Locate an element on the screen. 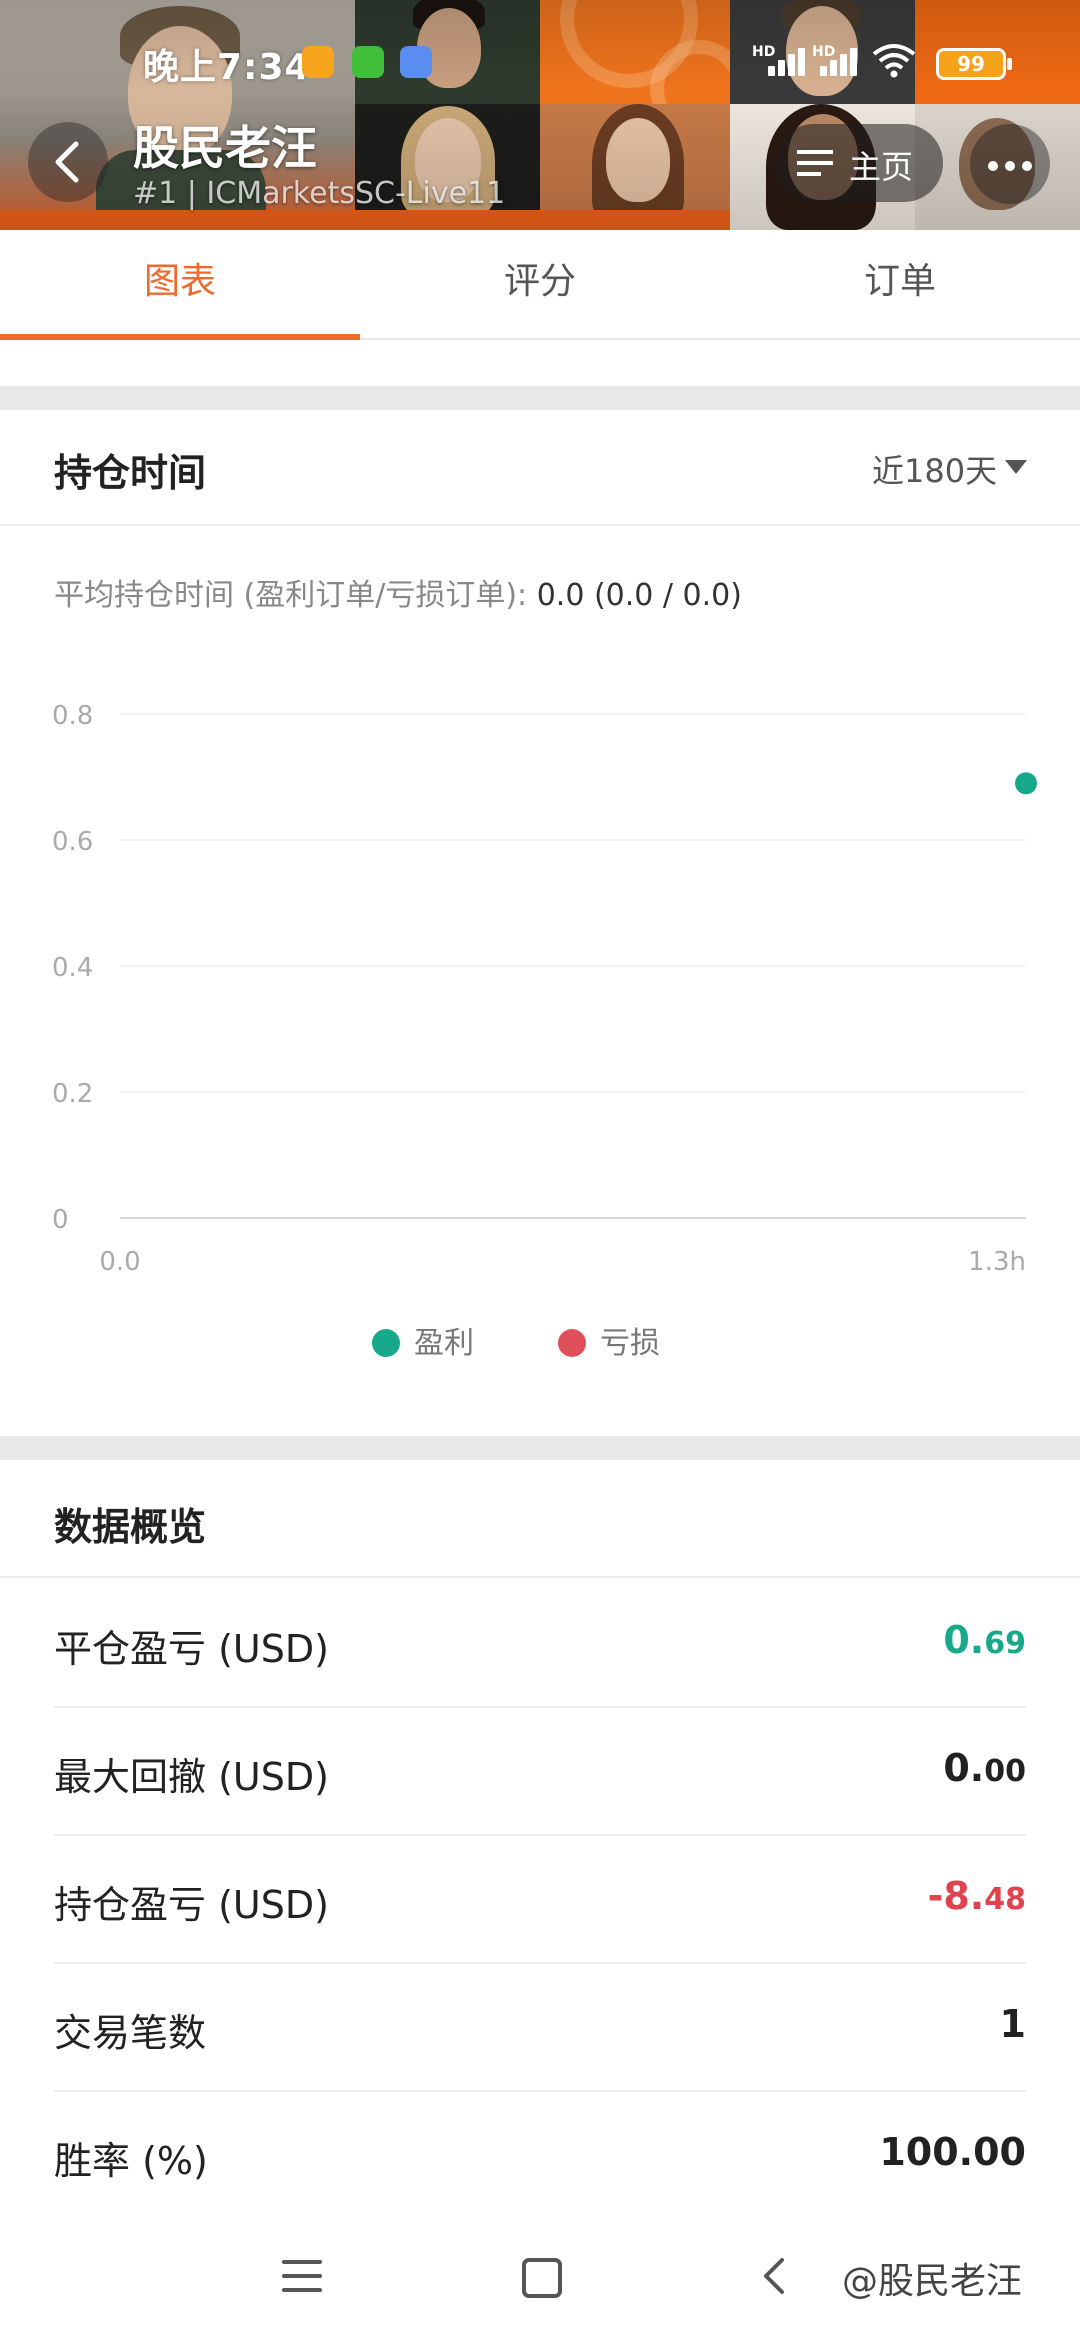 Image resolution: width=1080 pixels, height=2340 pixels. tab-bar: 图表 评分 订单 is located at coordinates (540, 285).